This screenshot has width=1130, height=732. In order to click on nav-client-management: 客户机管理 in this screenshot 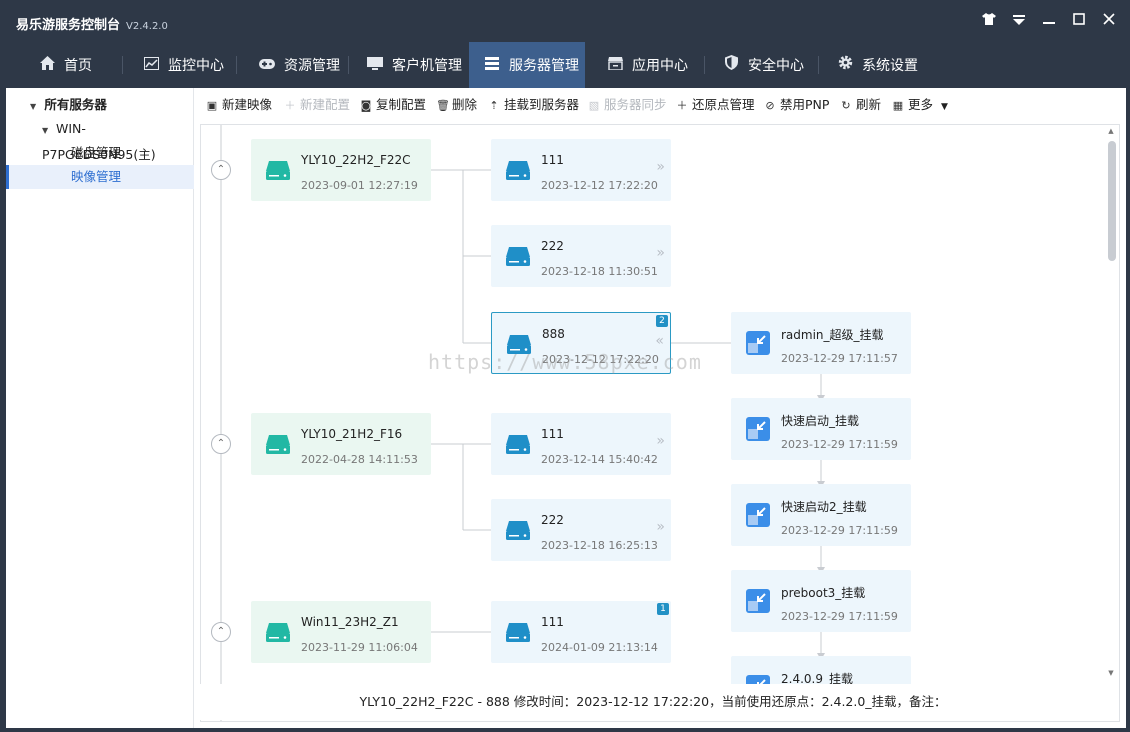, I will do `click(416, 65)`.